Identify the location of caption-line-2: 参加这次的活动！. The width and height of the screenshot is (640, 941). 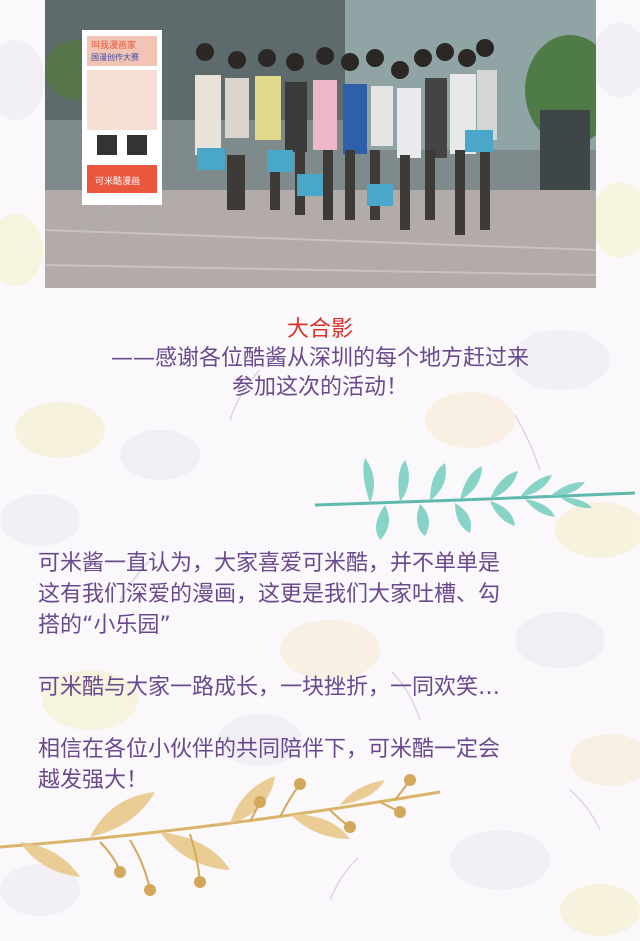
(319, 387).